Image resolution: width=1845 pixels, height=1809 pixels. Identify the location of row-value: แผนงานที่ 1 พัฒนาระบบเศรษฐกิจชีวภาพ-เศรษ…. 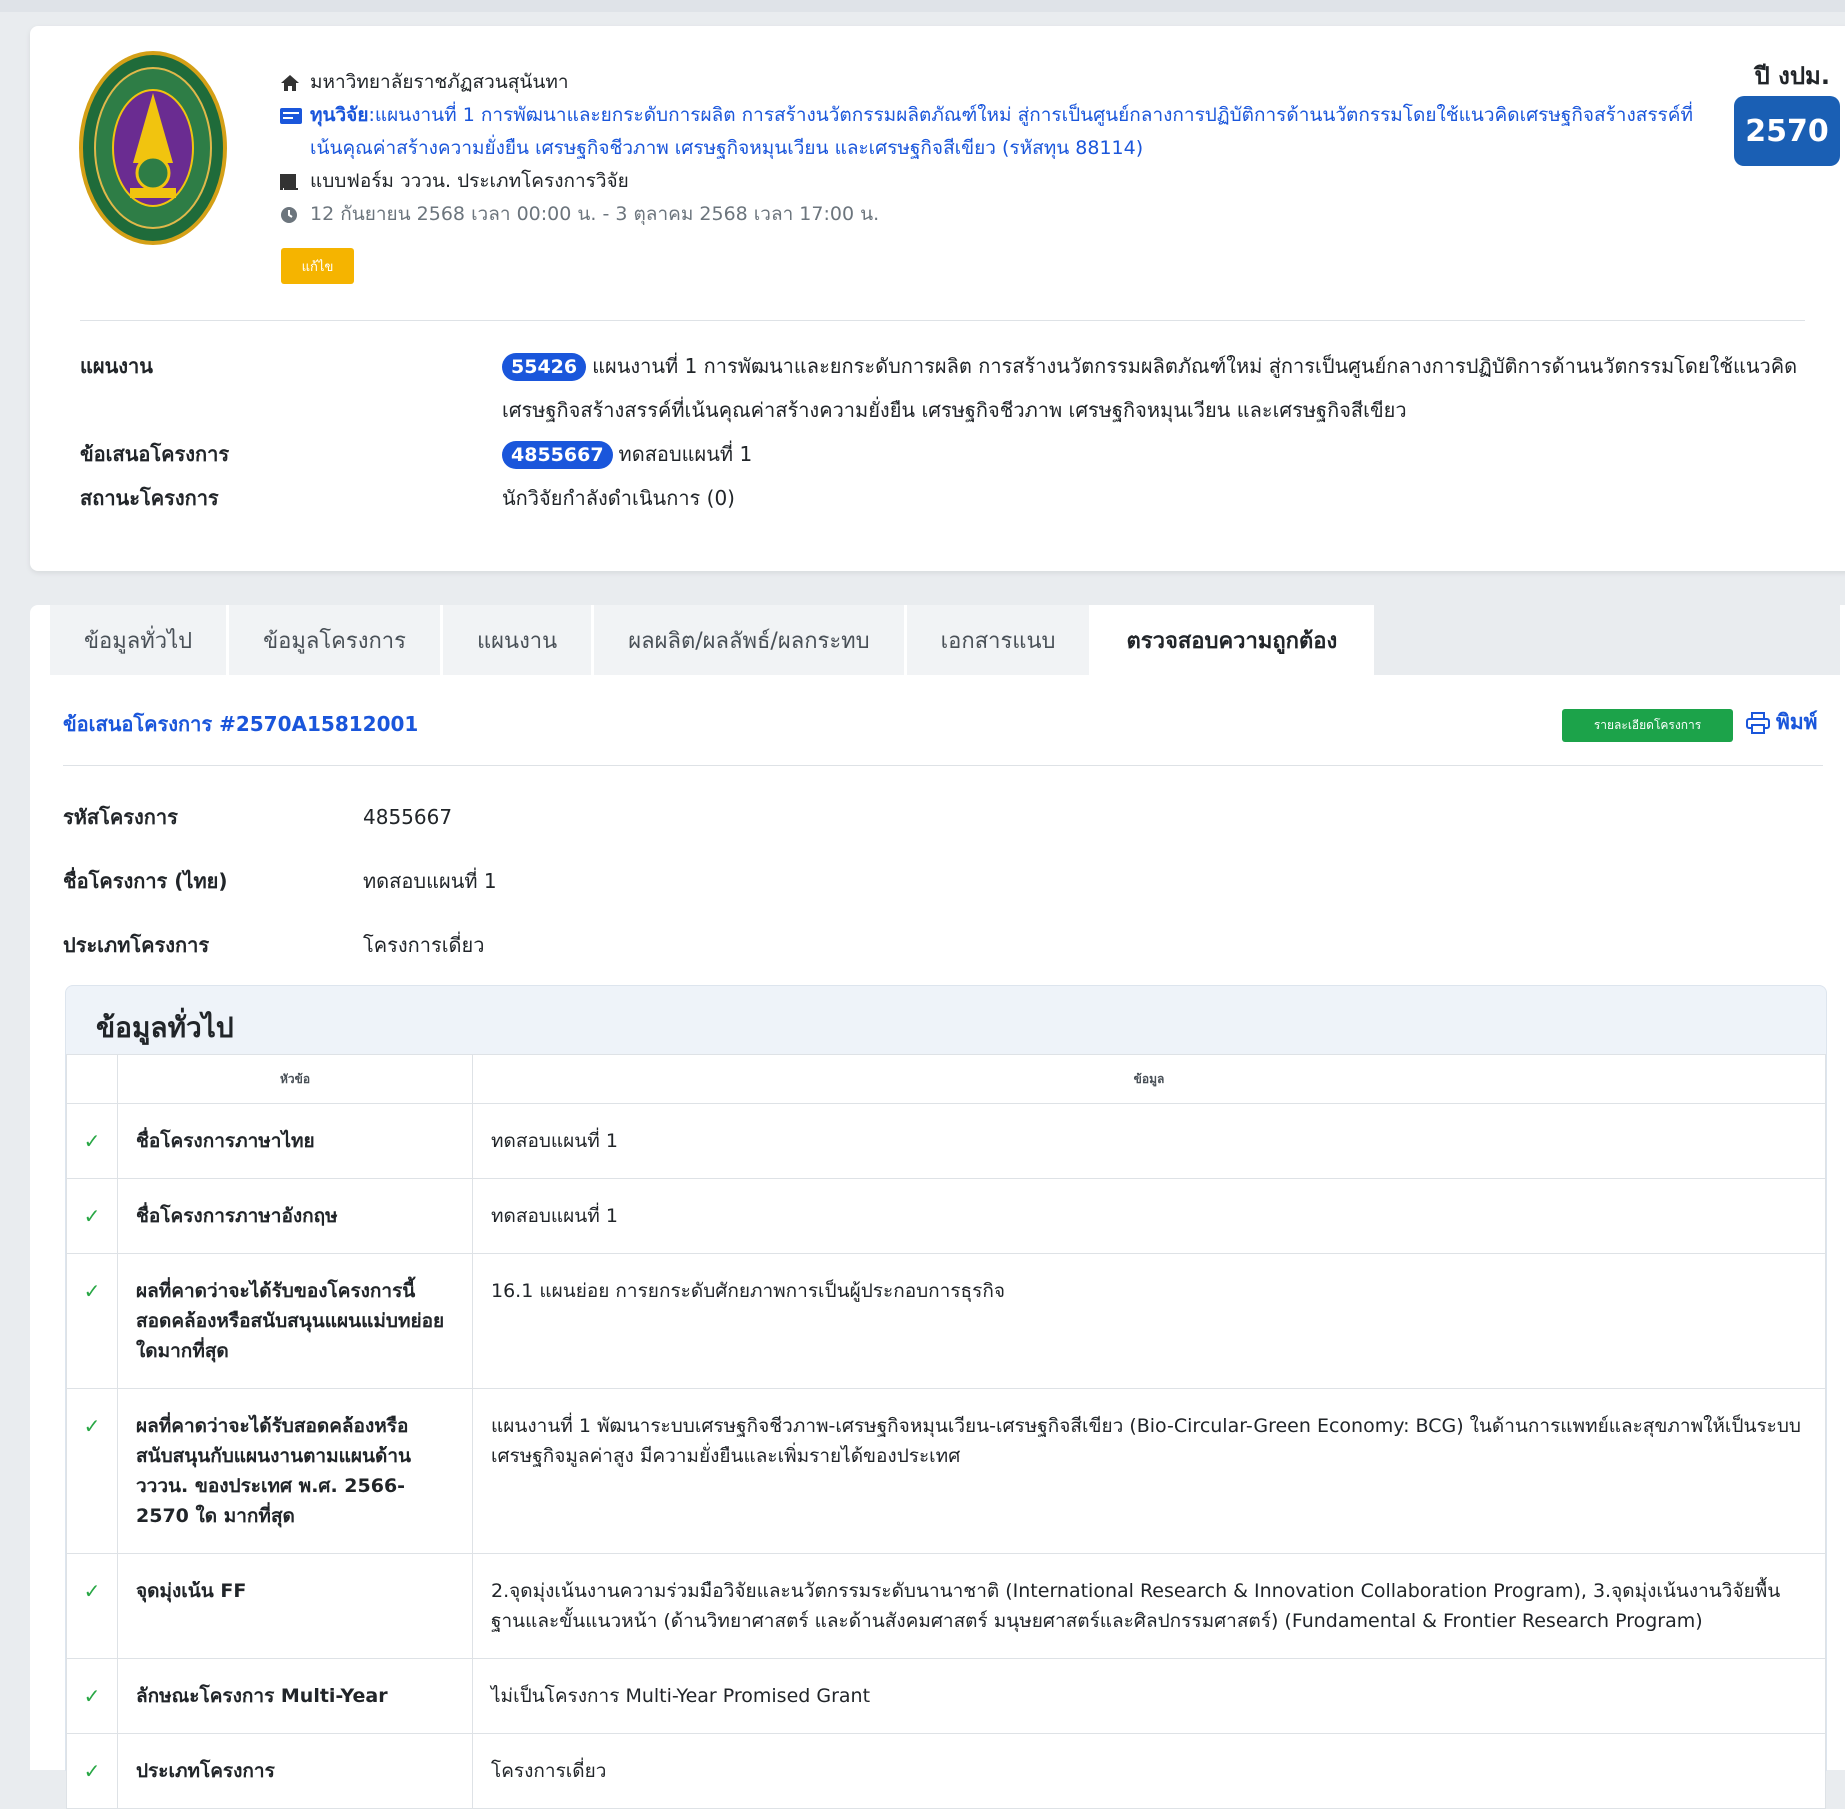
(1149, 1471).